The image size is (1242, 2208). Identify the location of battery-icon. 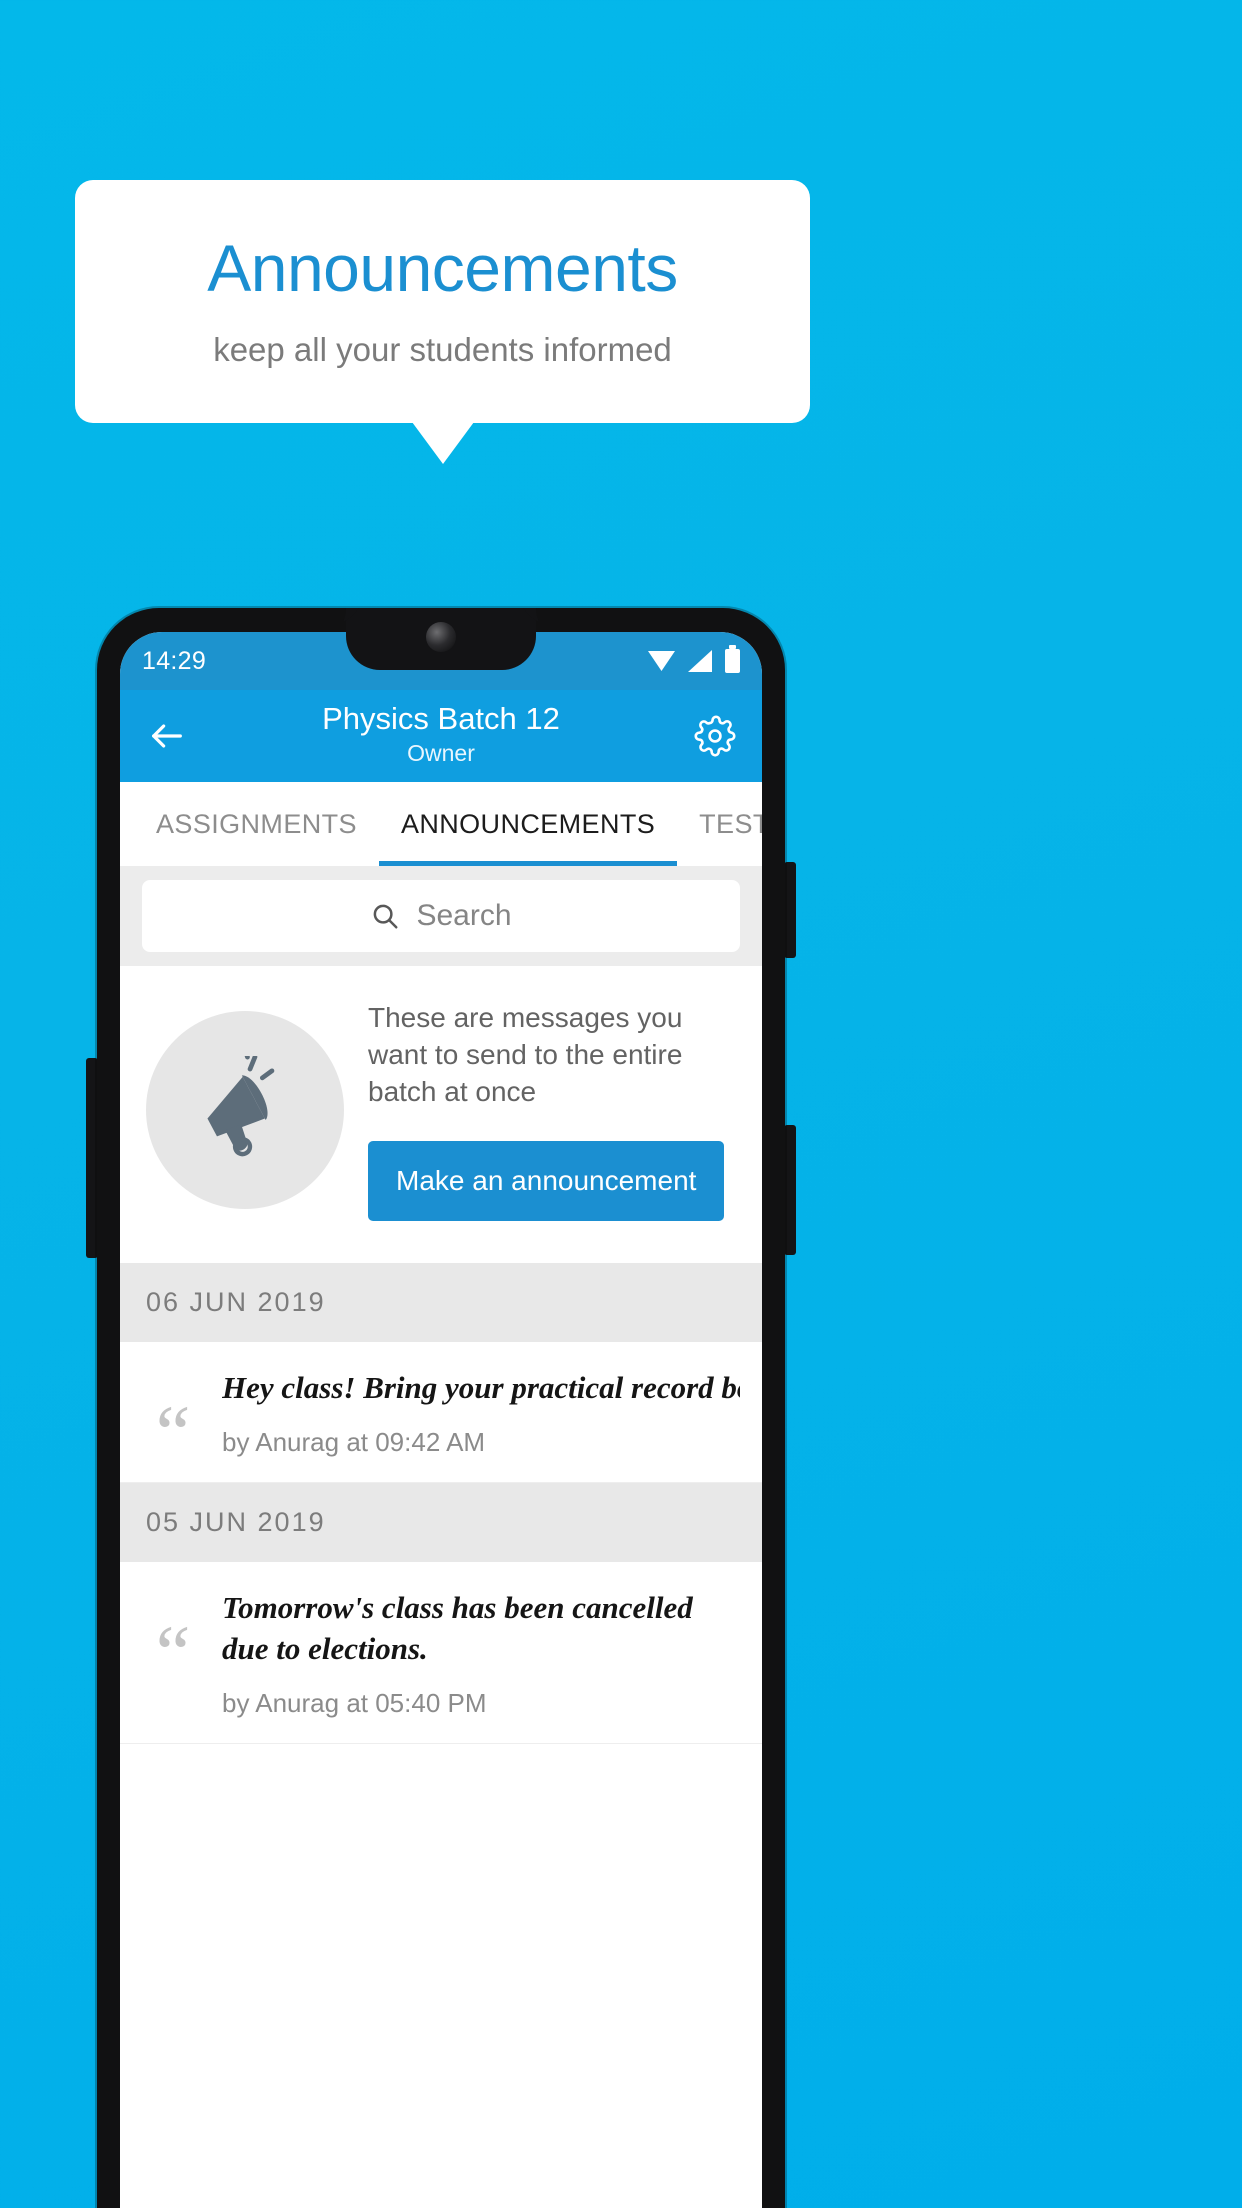
(732, 659).